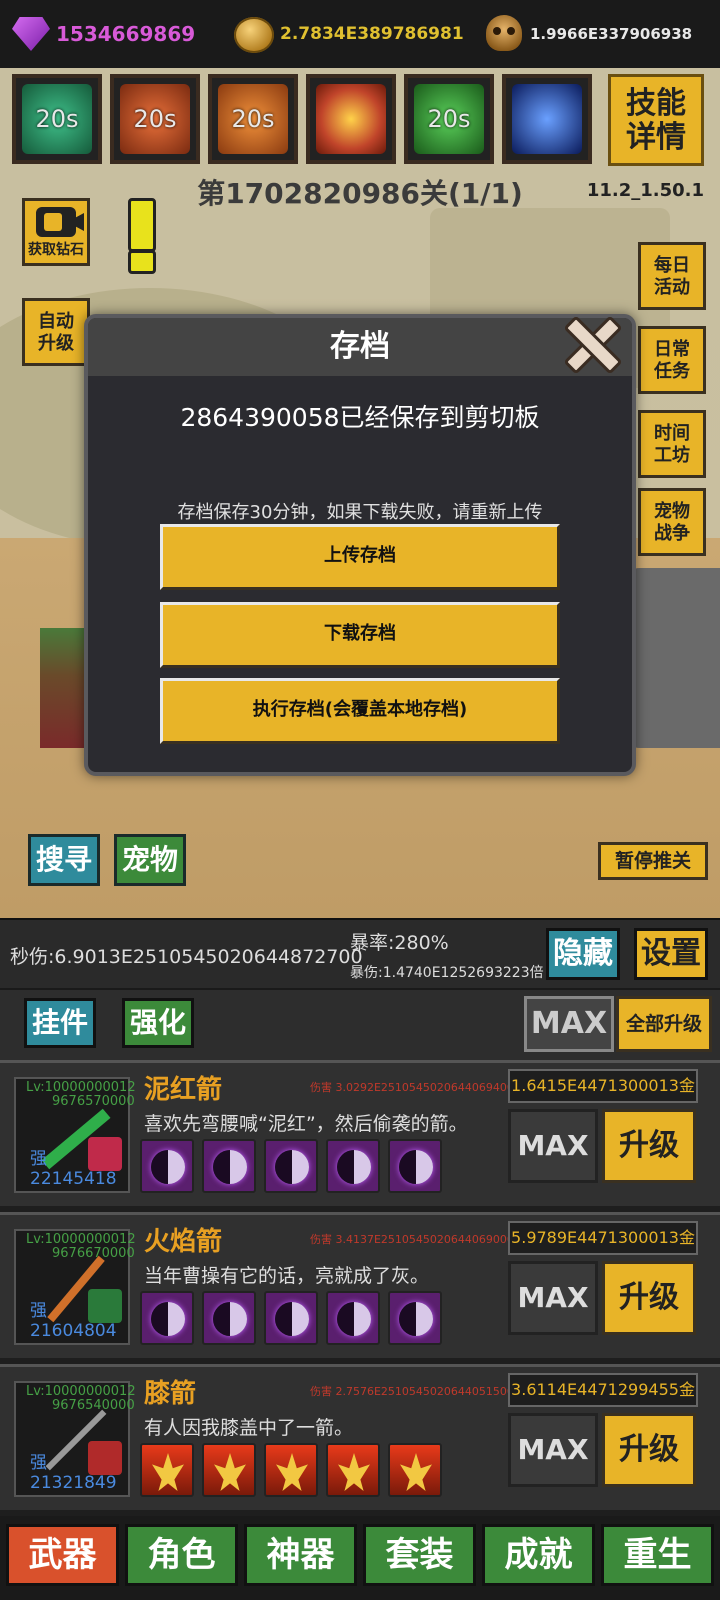  Describe the element at coordinates (253, 119) in the screenshot. I see `skill-slot-3: 20s` at that location.